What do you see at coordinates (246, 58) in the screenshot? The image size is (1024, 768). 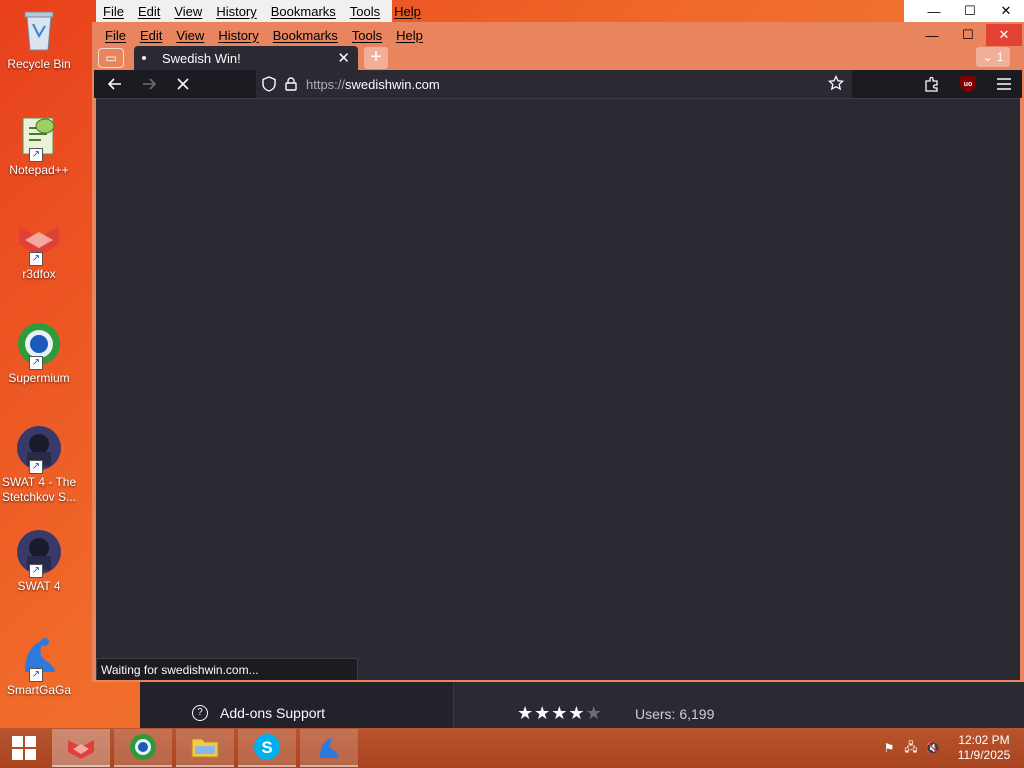 I see `tab-swedish-win: Swedish Win! ✕` at bounding box center [246, 58].